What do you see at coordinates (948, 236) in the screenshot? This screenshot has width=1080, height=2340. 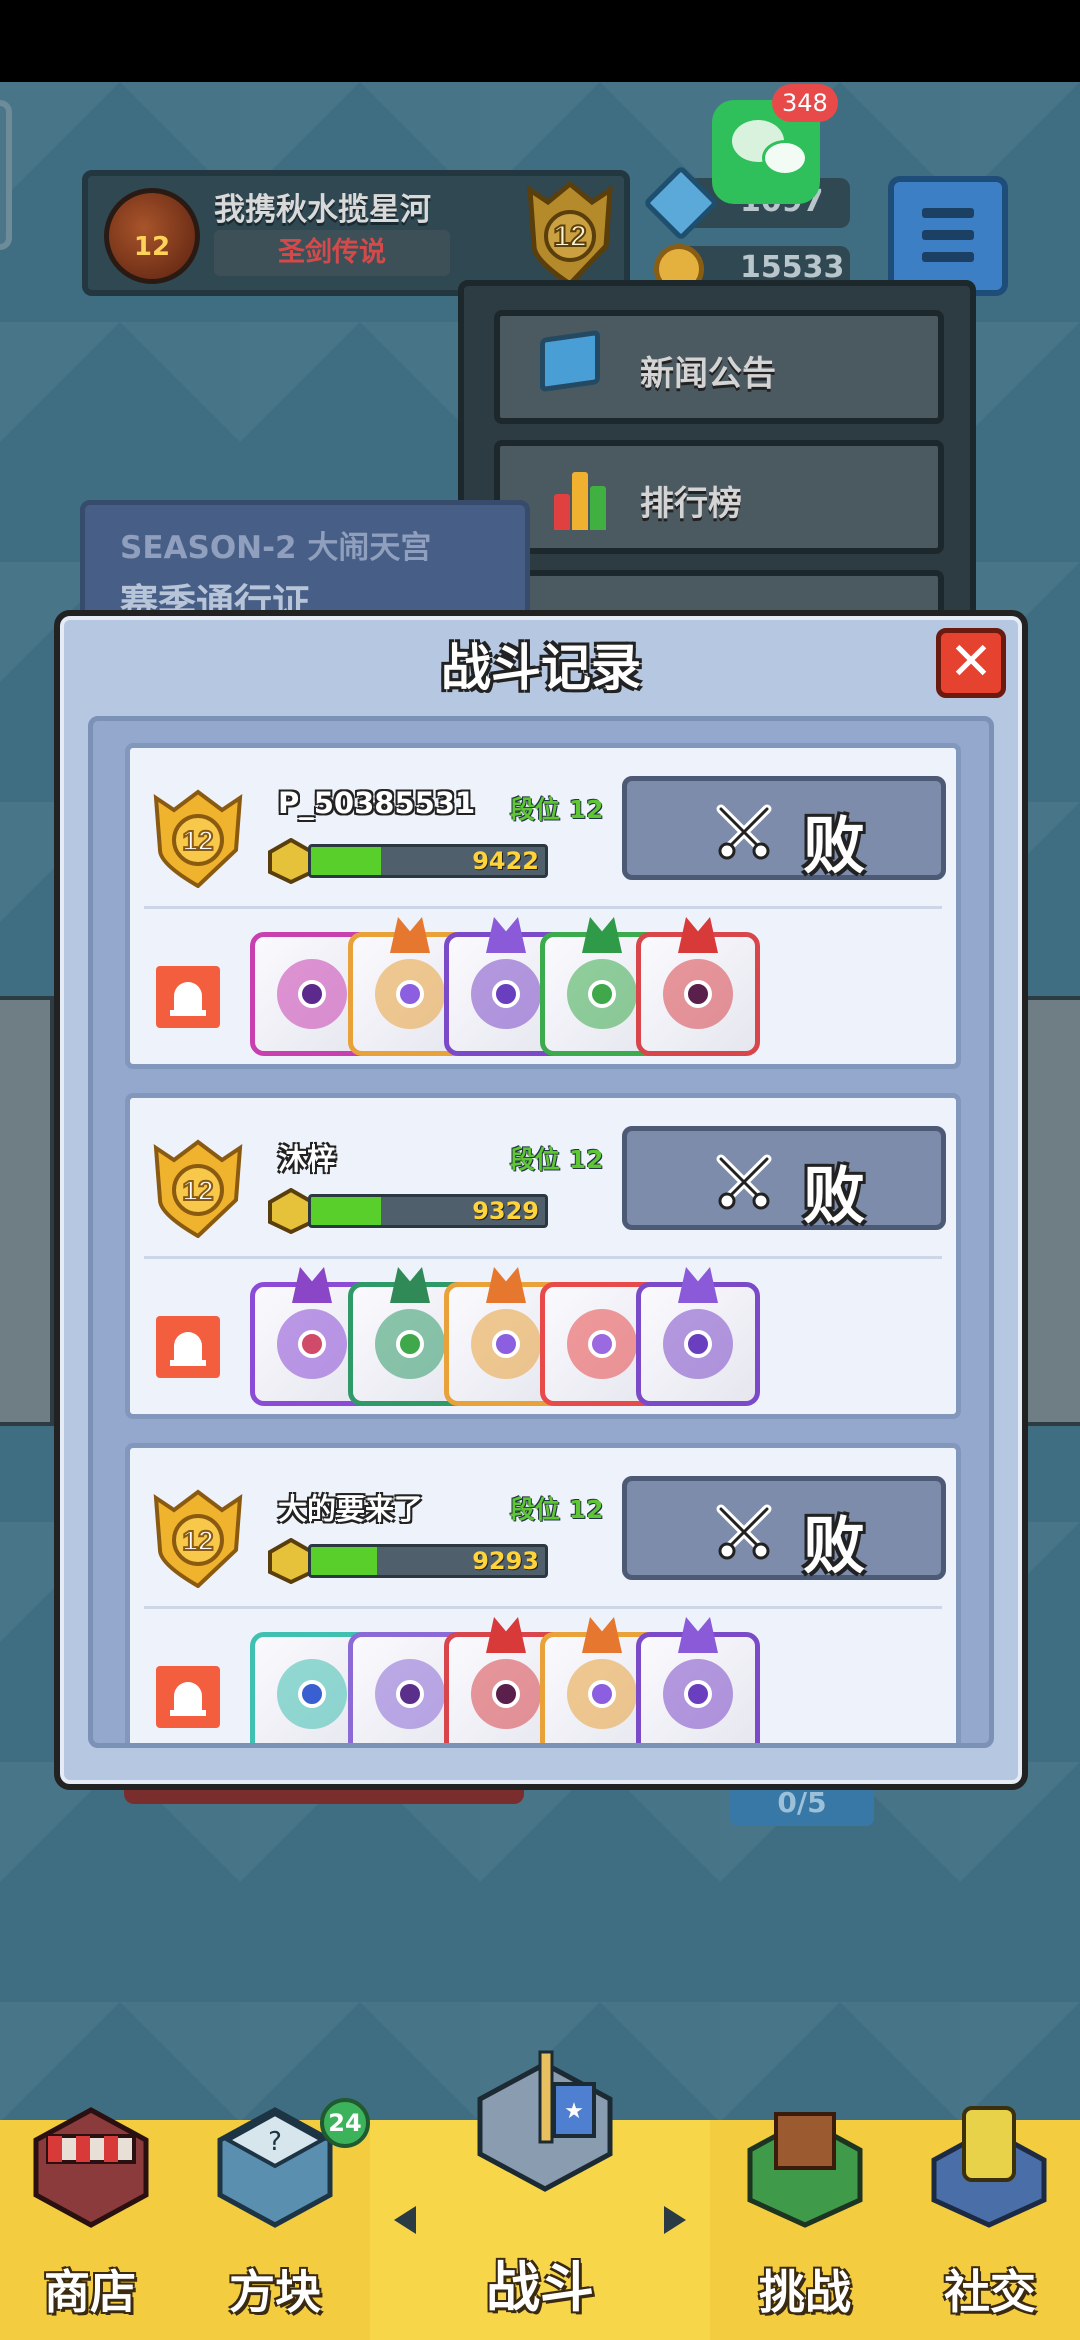 I see `menu-button` at bounding box center [948, 236].